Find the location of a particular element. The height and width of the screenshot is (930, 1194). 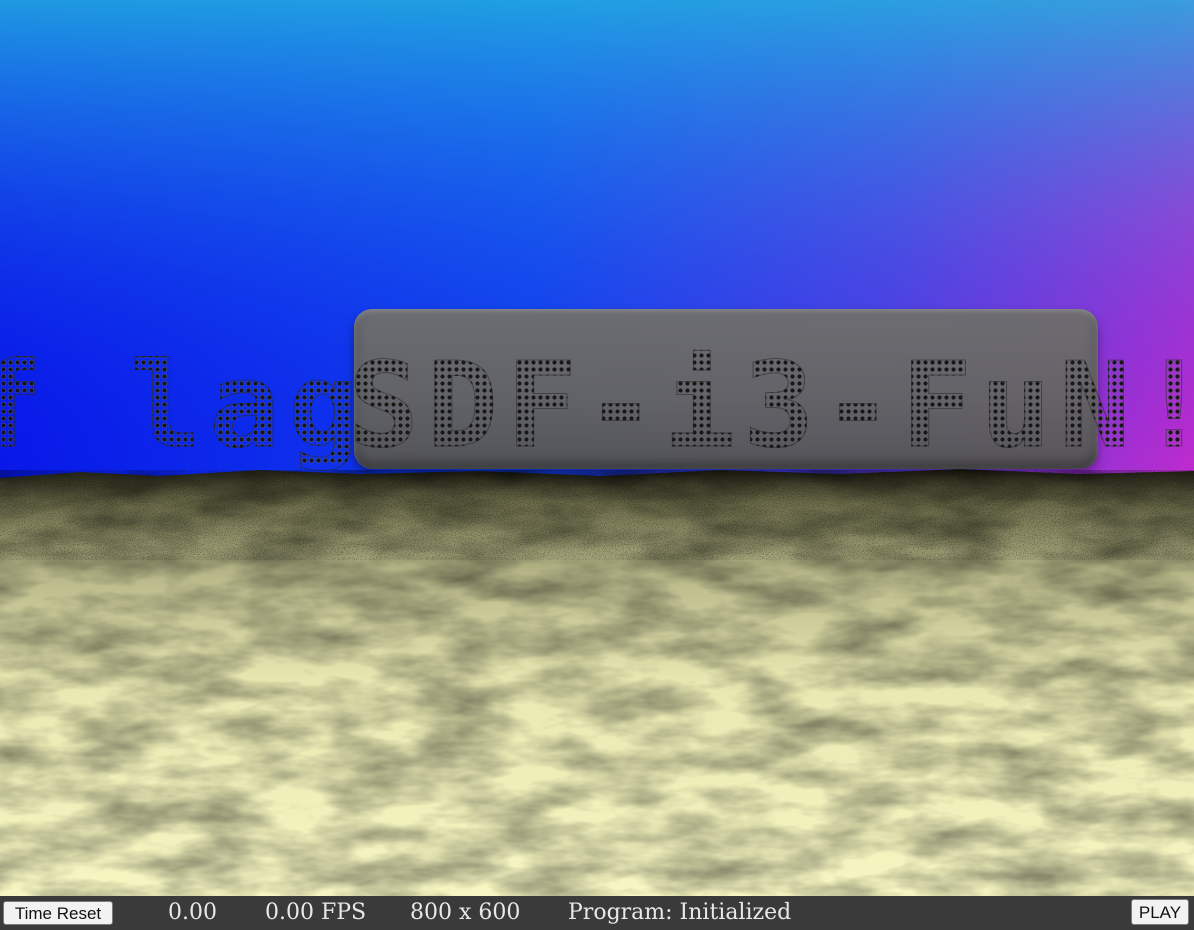

fps-readout: 0.00 FPS is located at coordinates (316, 912).